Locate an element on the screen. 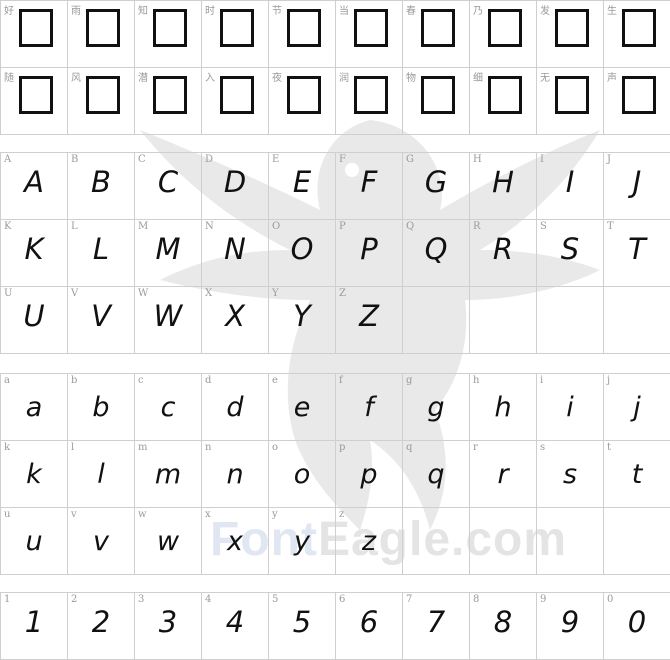  cell-key-label: t is located at coordinates (609, 447).